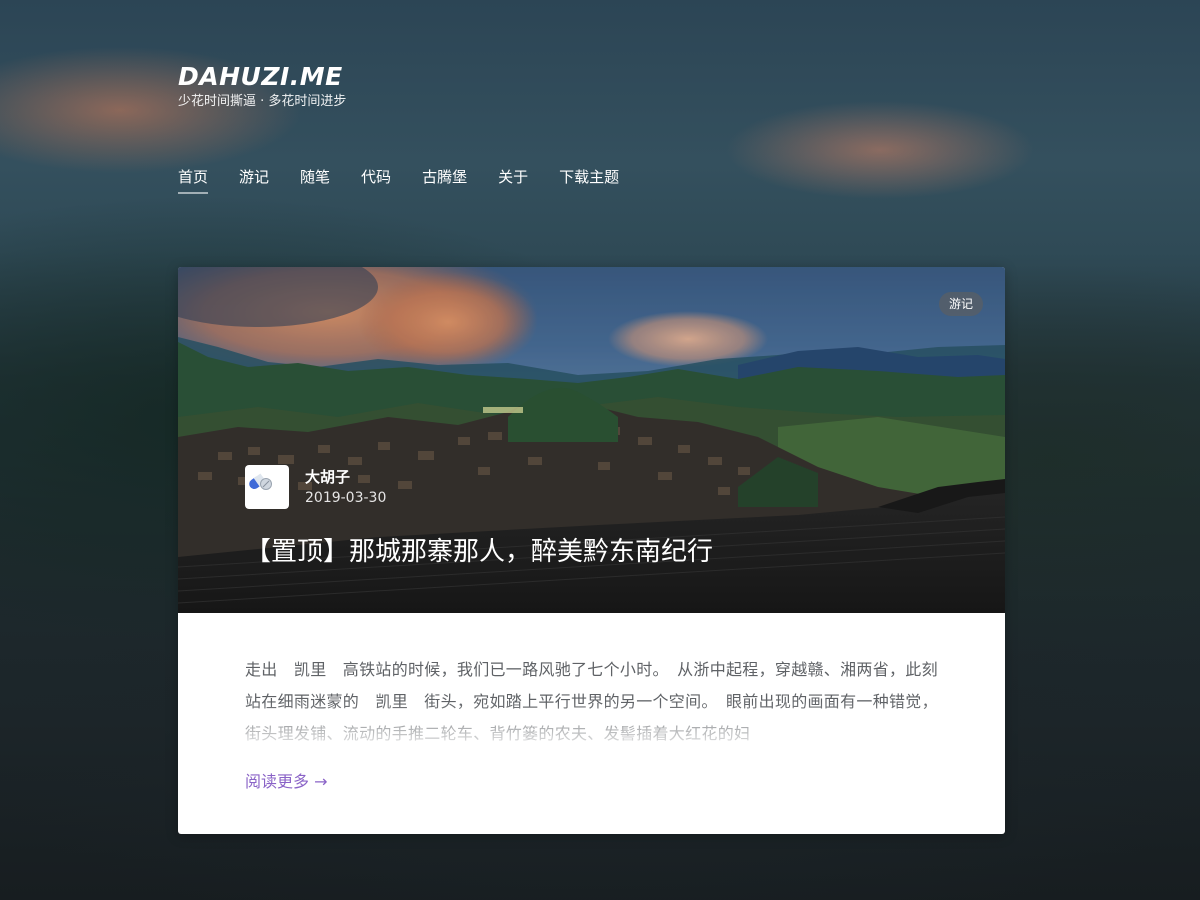 This screenshot has height=900, width=1200. What do you see at coordinates (444, 180) in the screenshot?
I see `nav-item-gutenberg: 古腾堡` at bounding box center [444, 180].